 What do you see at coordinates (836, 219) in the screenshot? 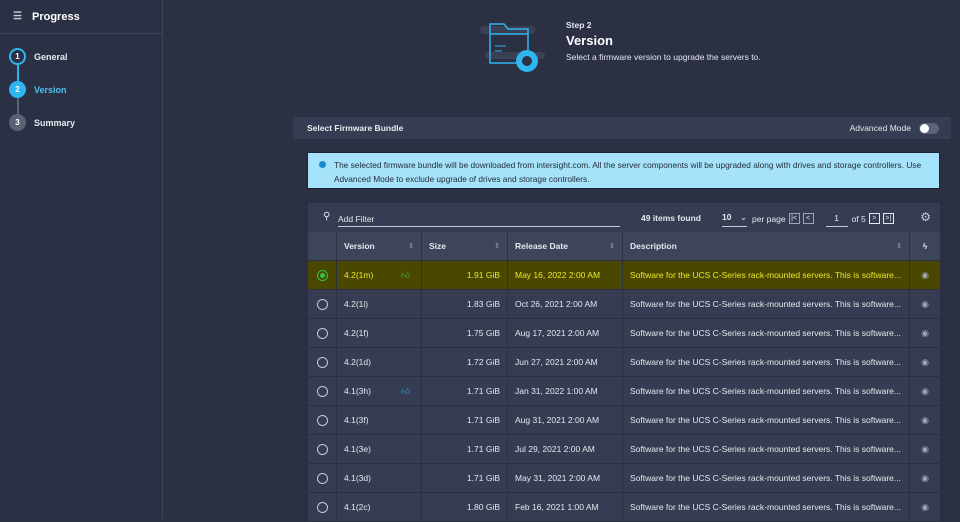
I see `page-input: 1` at bounding box center [836, 219].